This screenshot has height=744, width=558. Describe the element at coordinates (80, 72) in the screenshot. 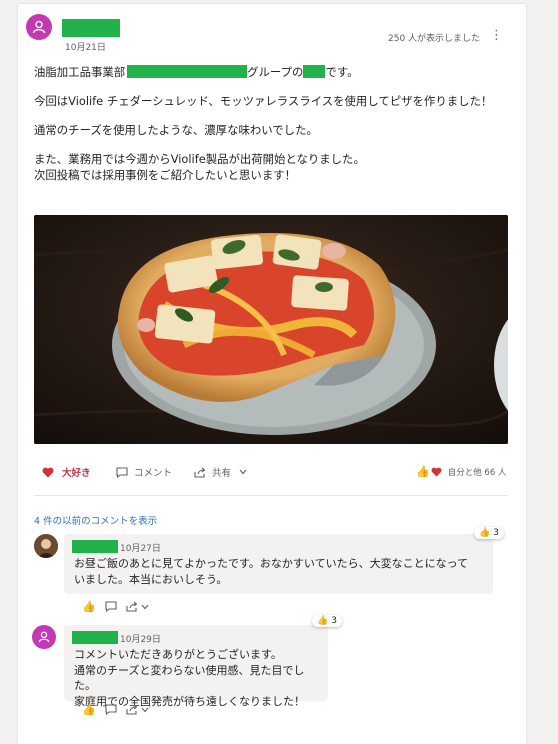

I see `post-text-dept: 油脂加工品事業部` at that location.